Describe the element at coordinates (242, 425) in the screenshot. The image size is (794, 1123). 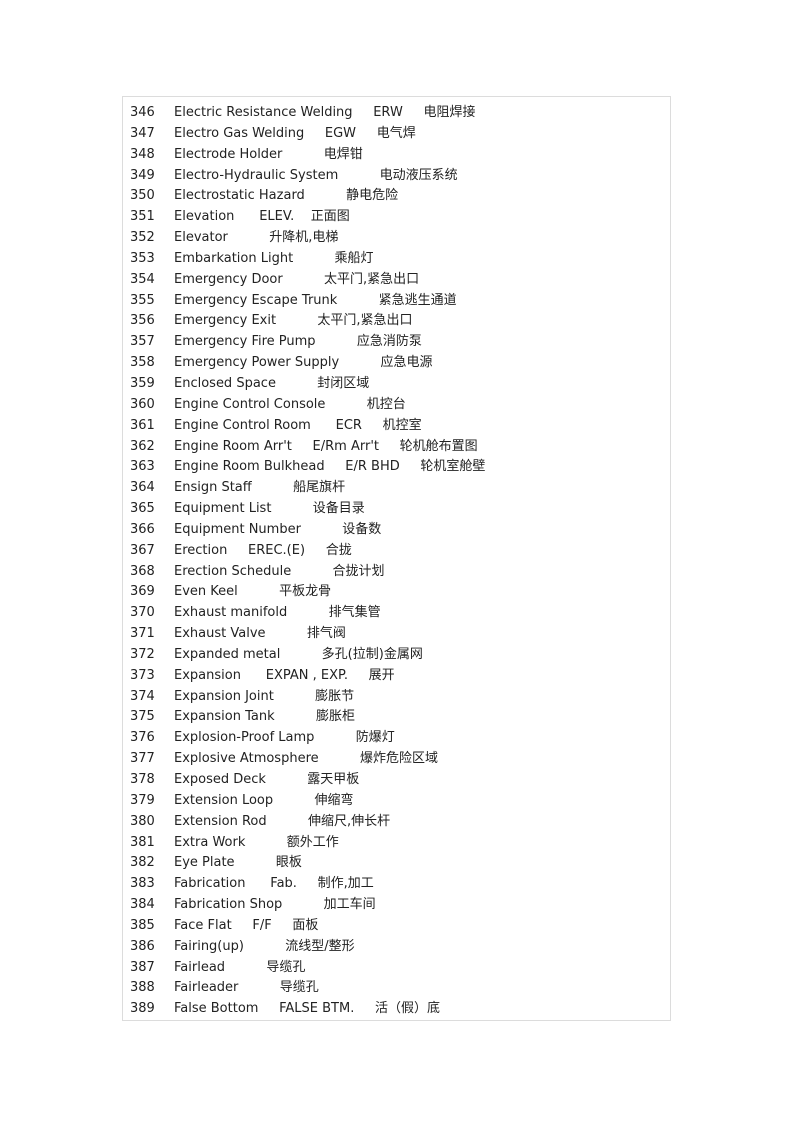
I see `entry-term: Engine Control Room` at that location.